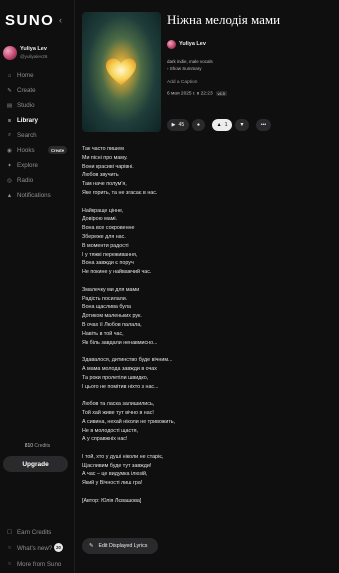  I want to click on avatar, so click(10, 53).